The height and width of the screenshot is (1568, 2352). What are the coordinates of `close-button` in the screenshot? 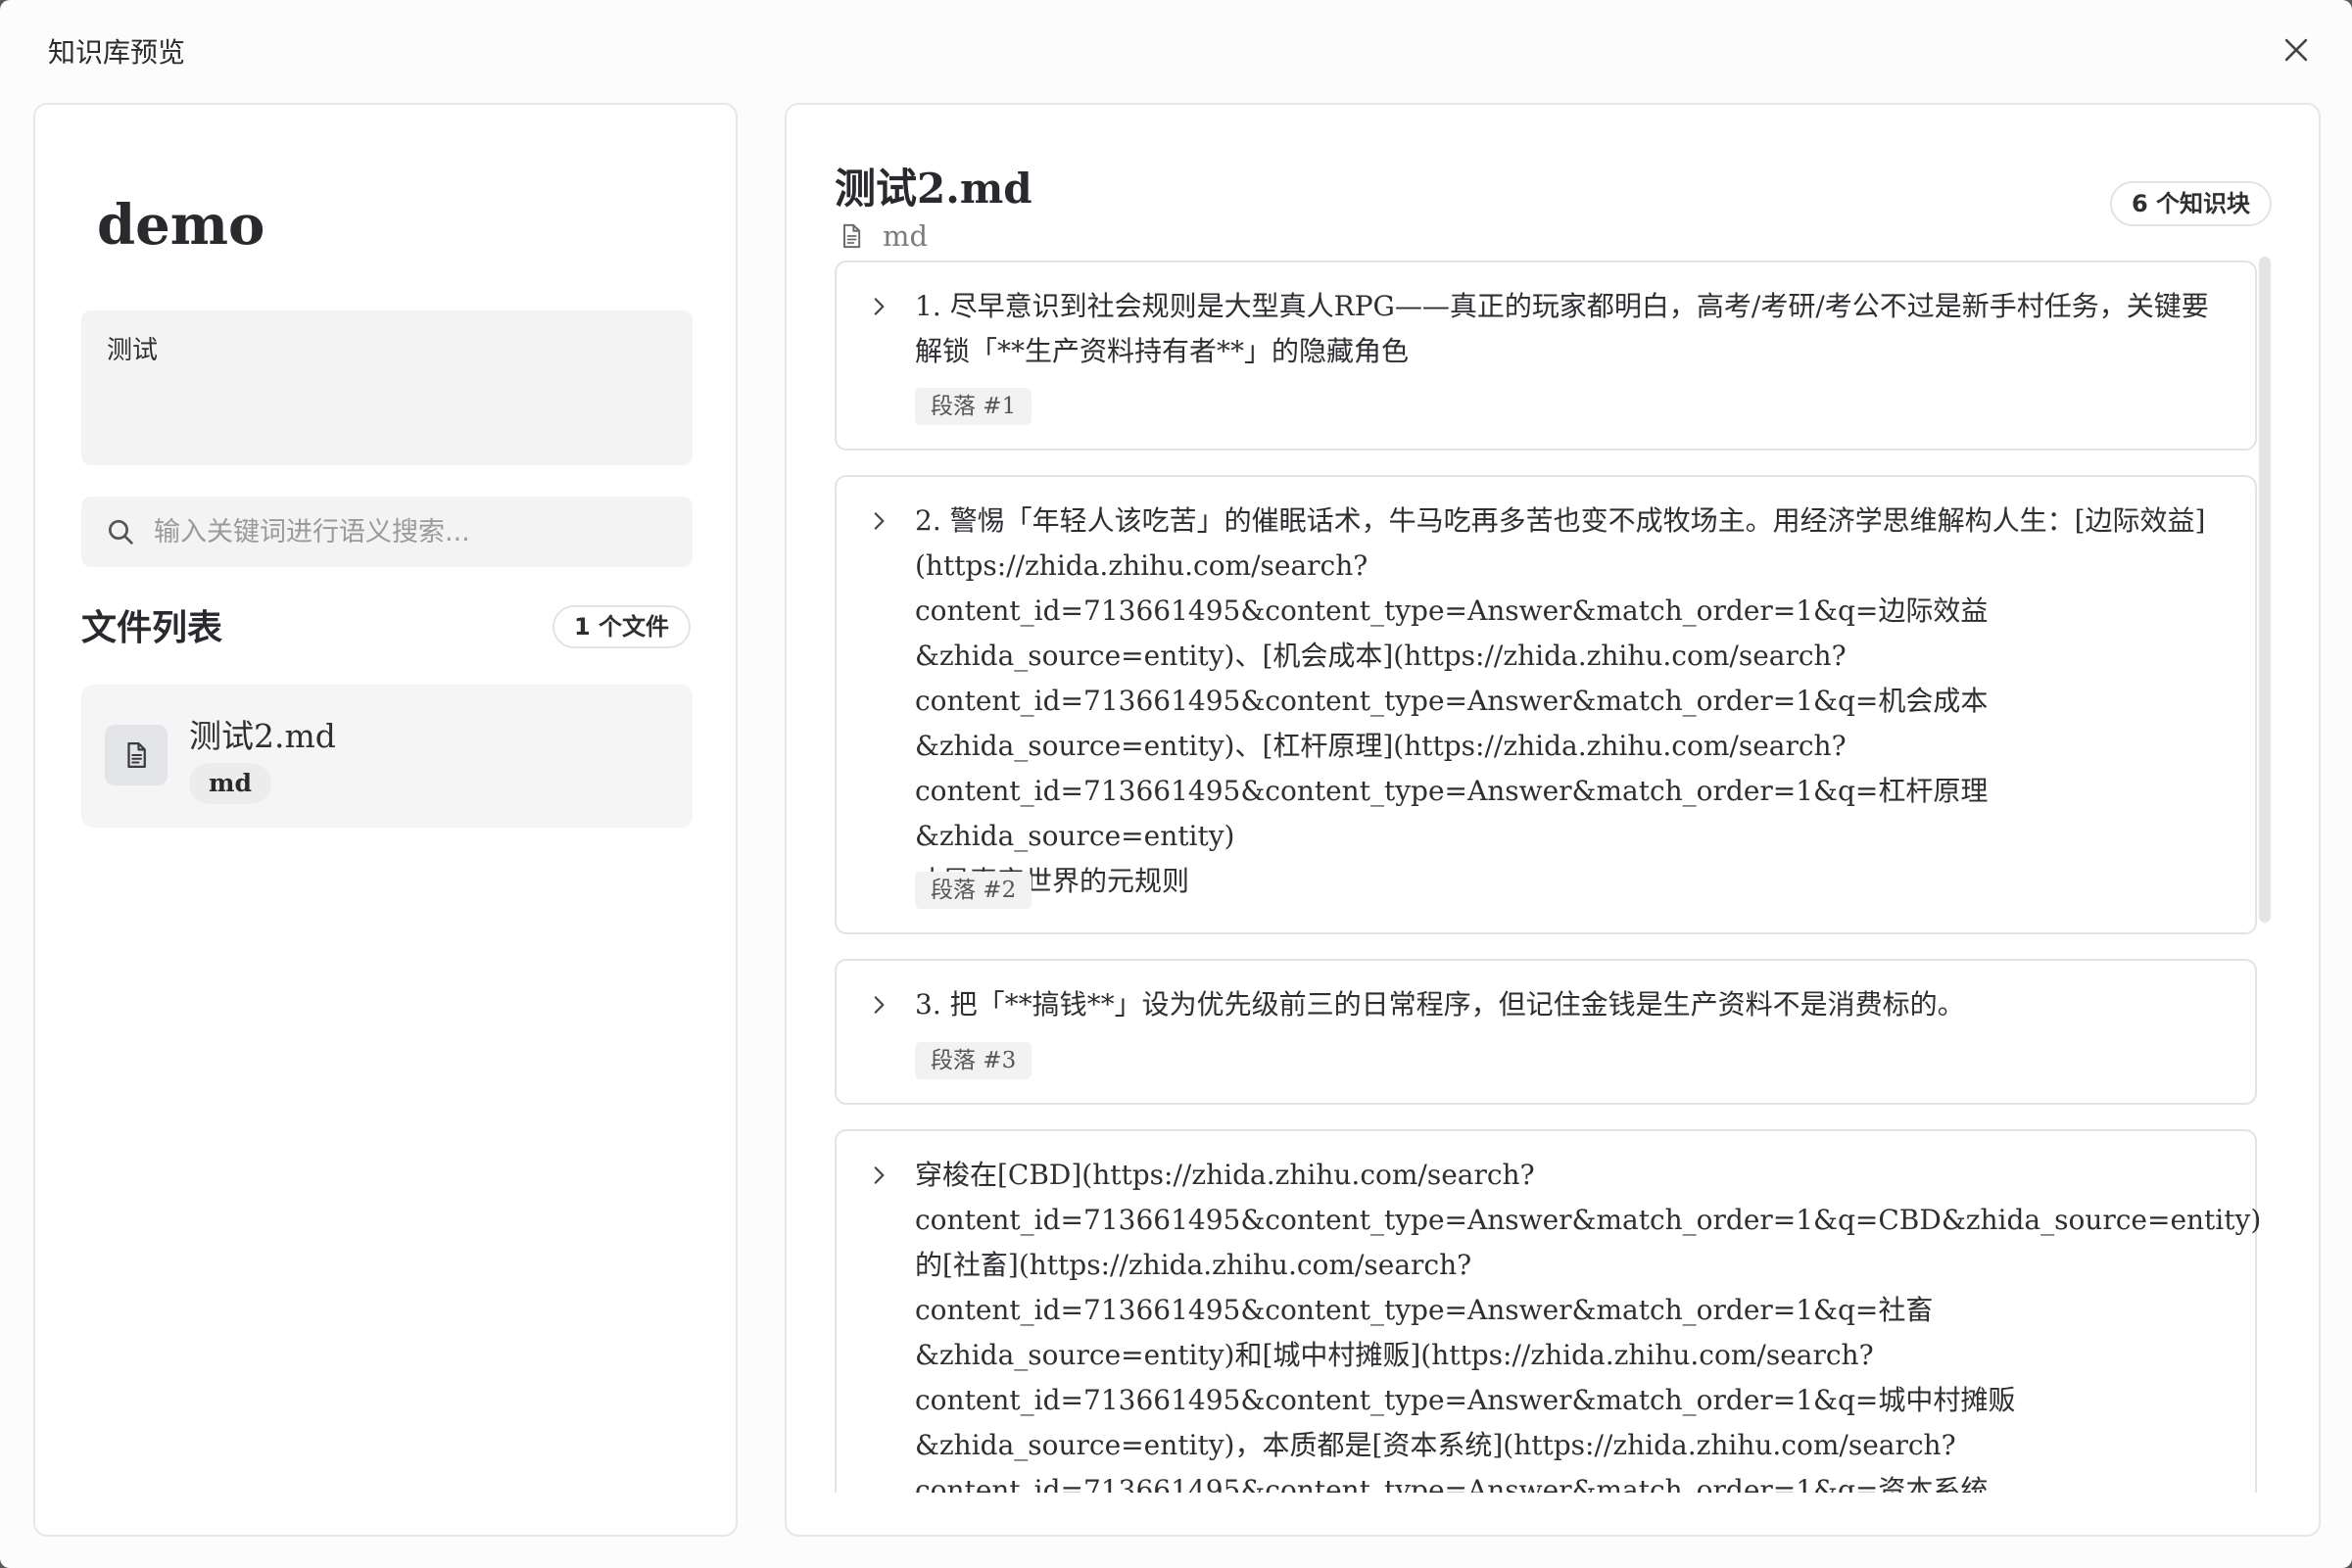 It's located at (2296, 50).